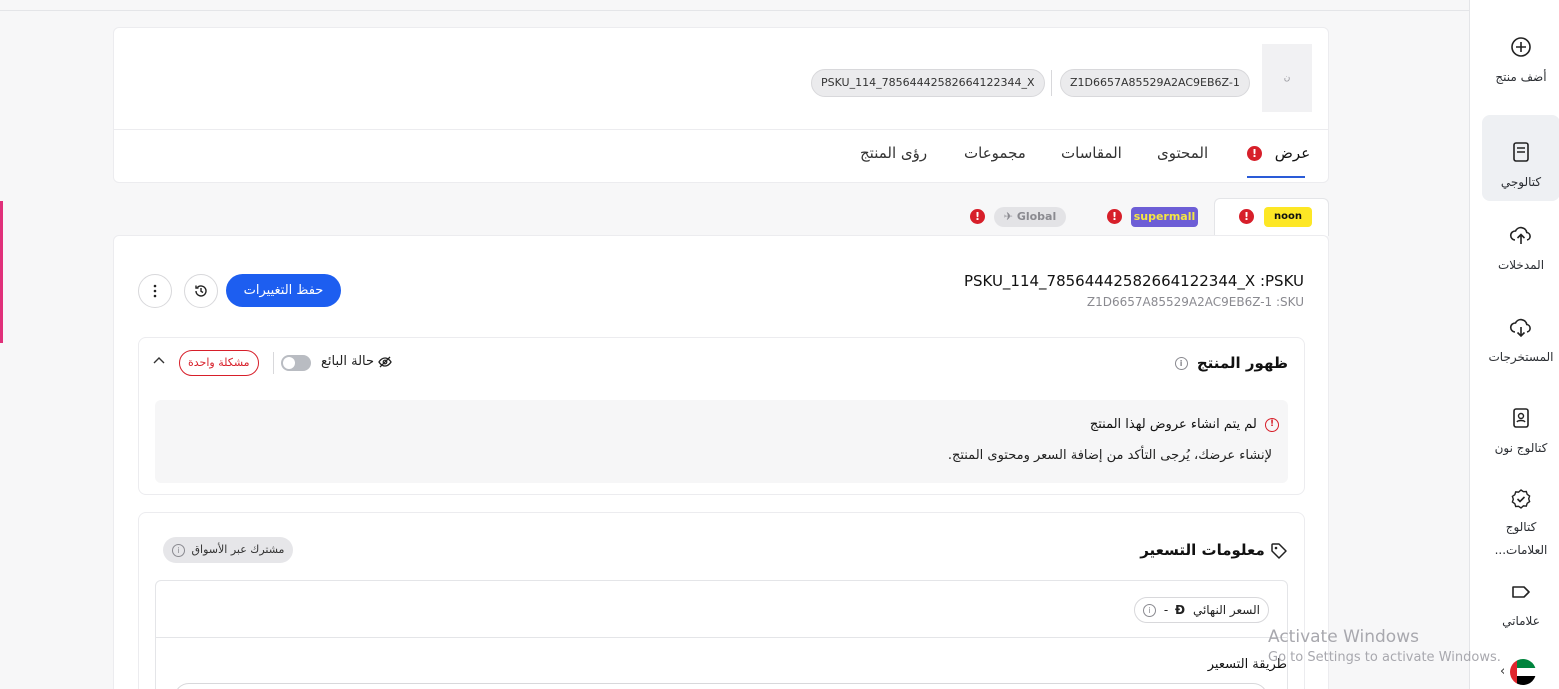 The height and width of the screenshot is (689, 1559). I want to click on top-divider, so click(734, 10).